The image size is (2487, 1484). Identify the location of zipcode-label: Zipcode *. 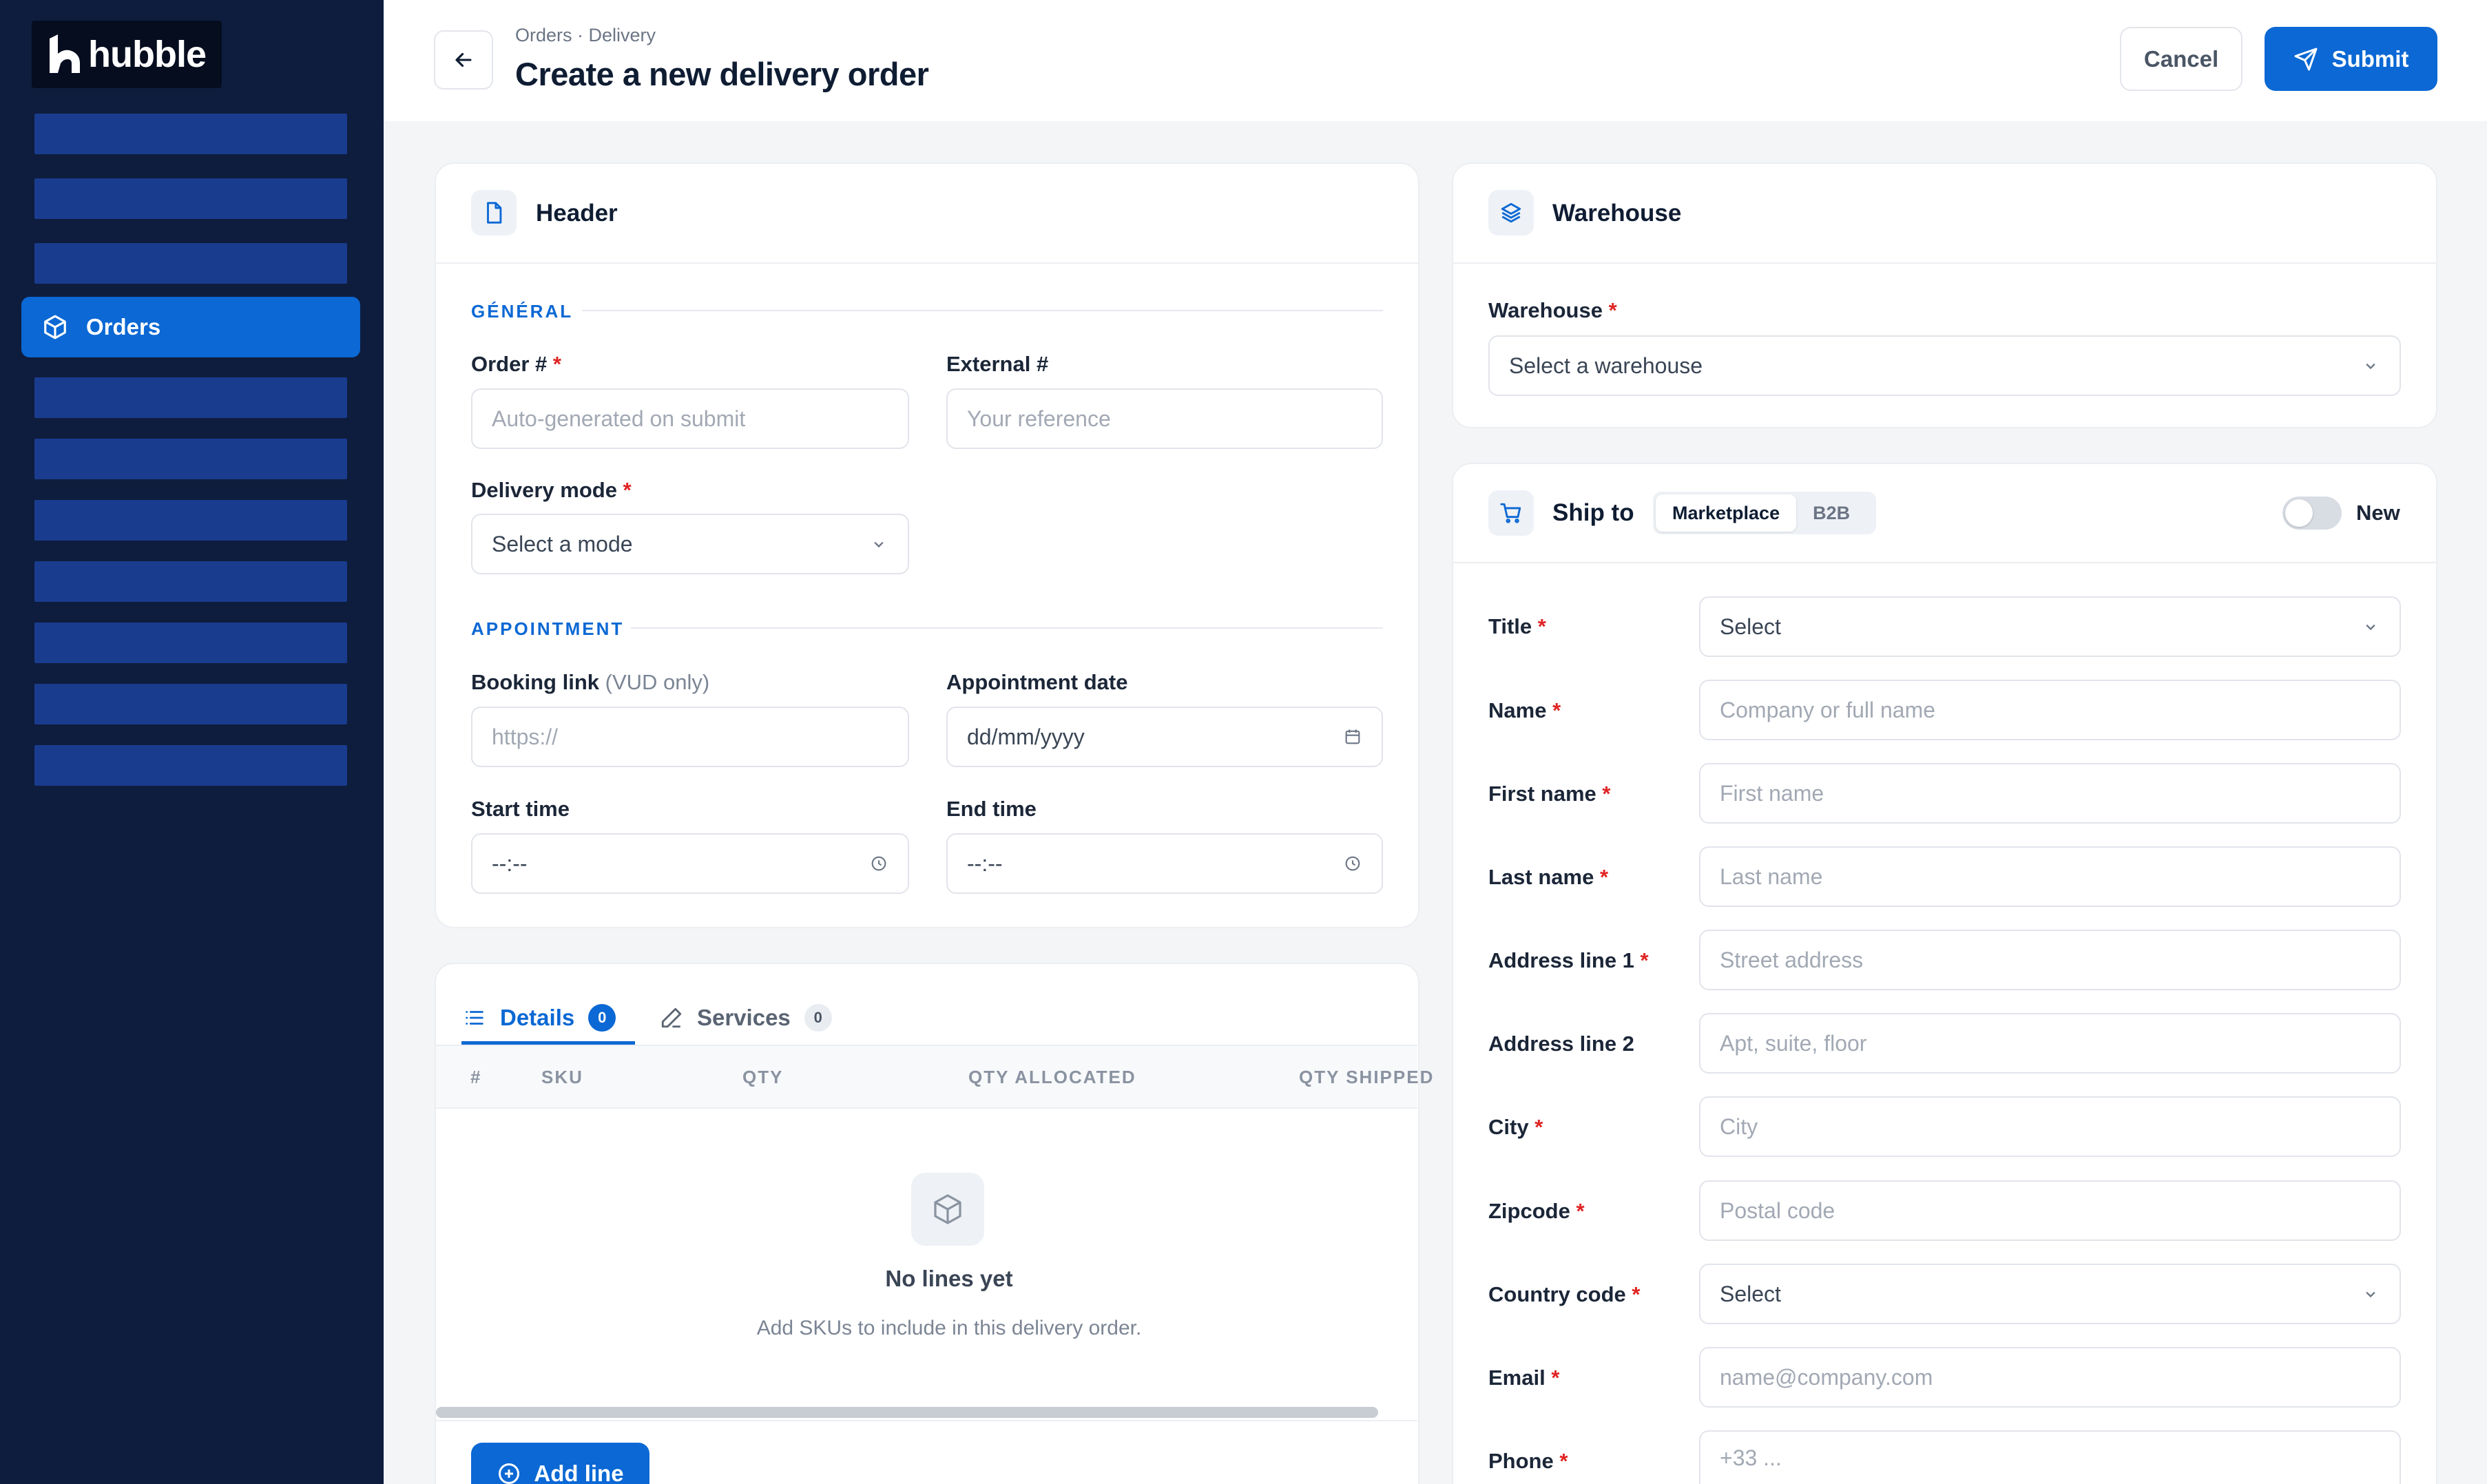
(1536, 1211).